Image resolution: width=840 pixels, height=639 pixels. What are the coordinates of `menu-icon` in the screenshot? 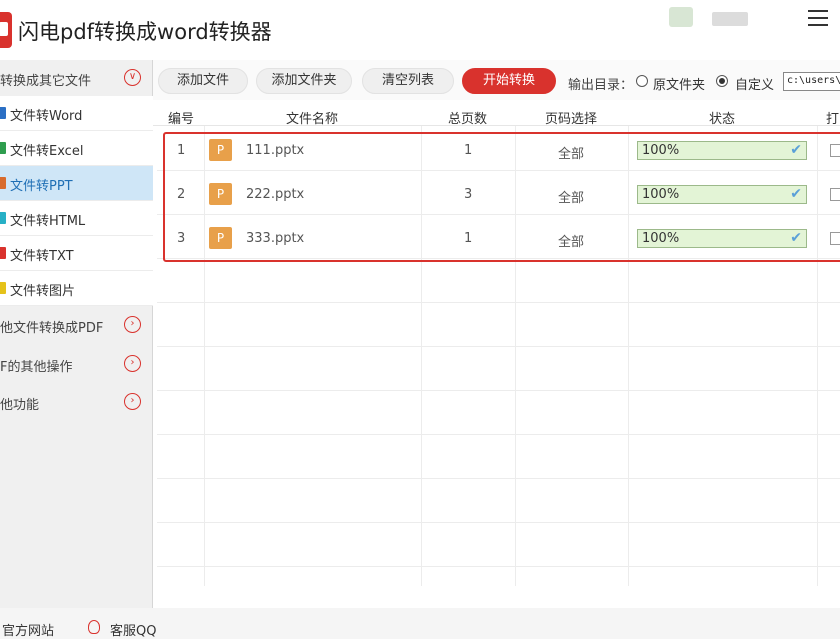 It's located at (818, 18).